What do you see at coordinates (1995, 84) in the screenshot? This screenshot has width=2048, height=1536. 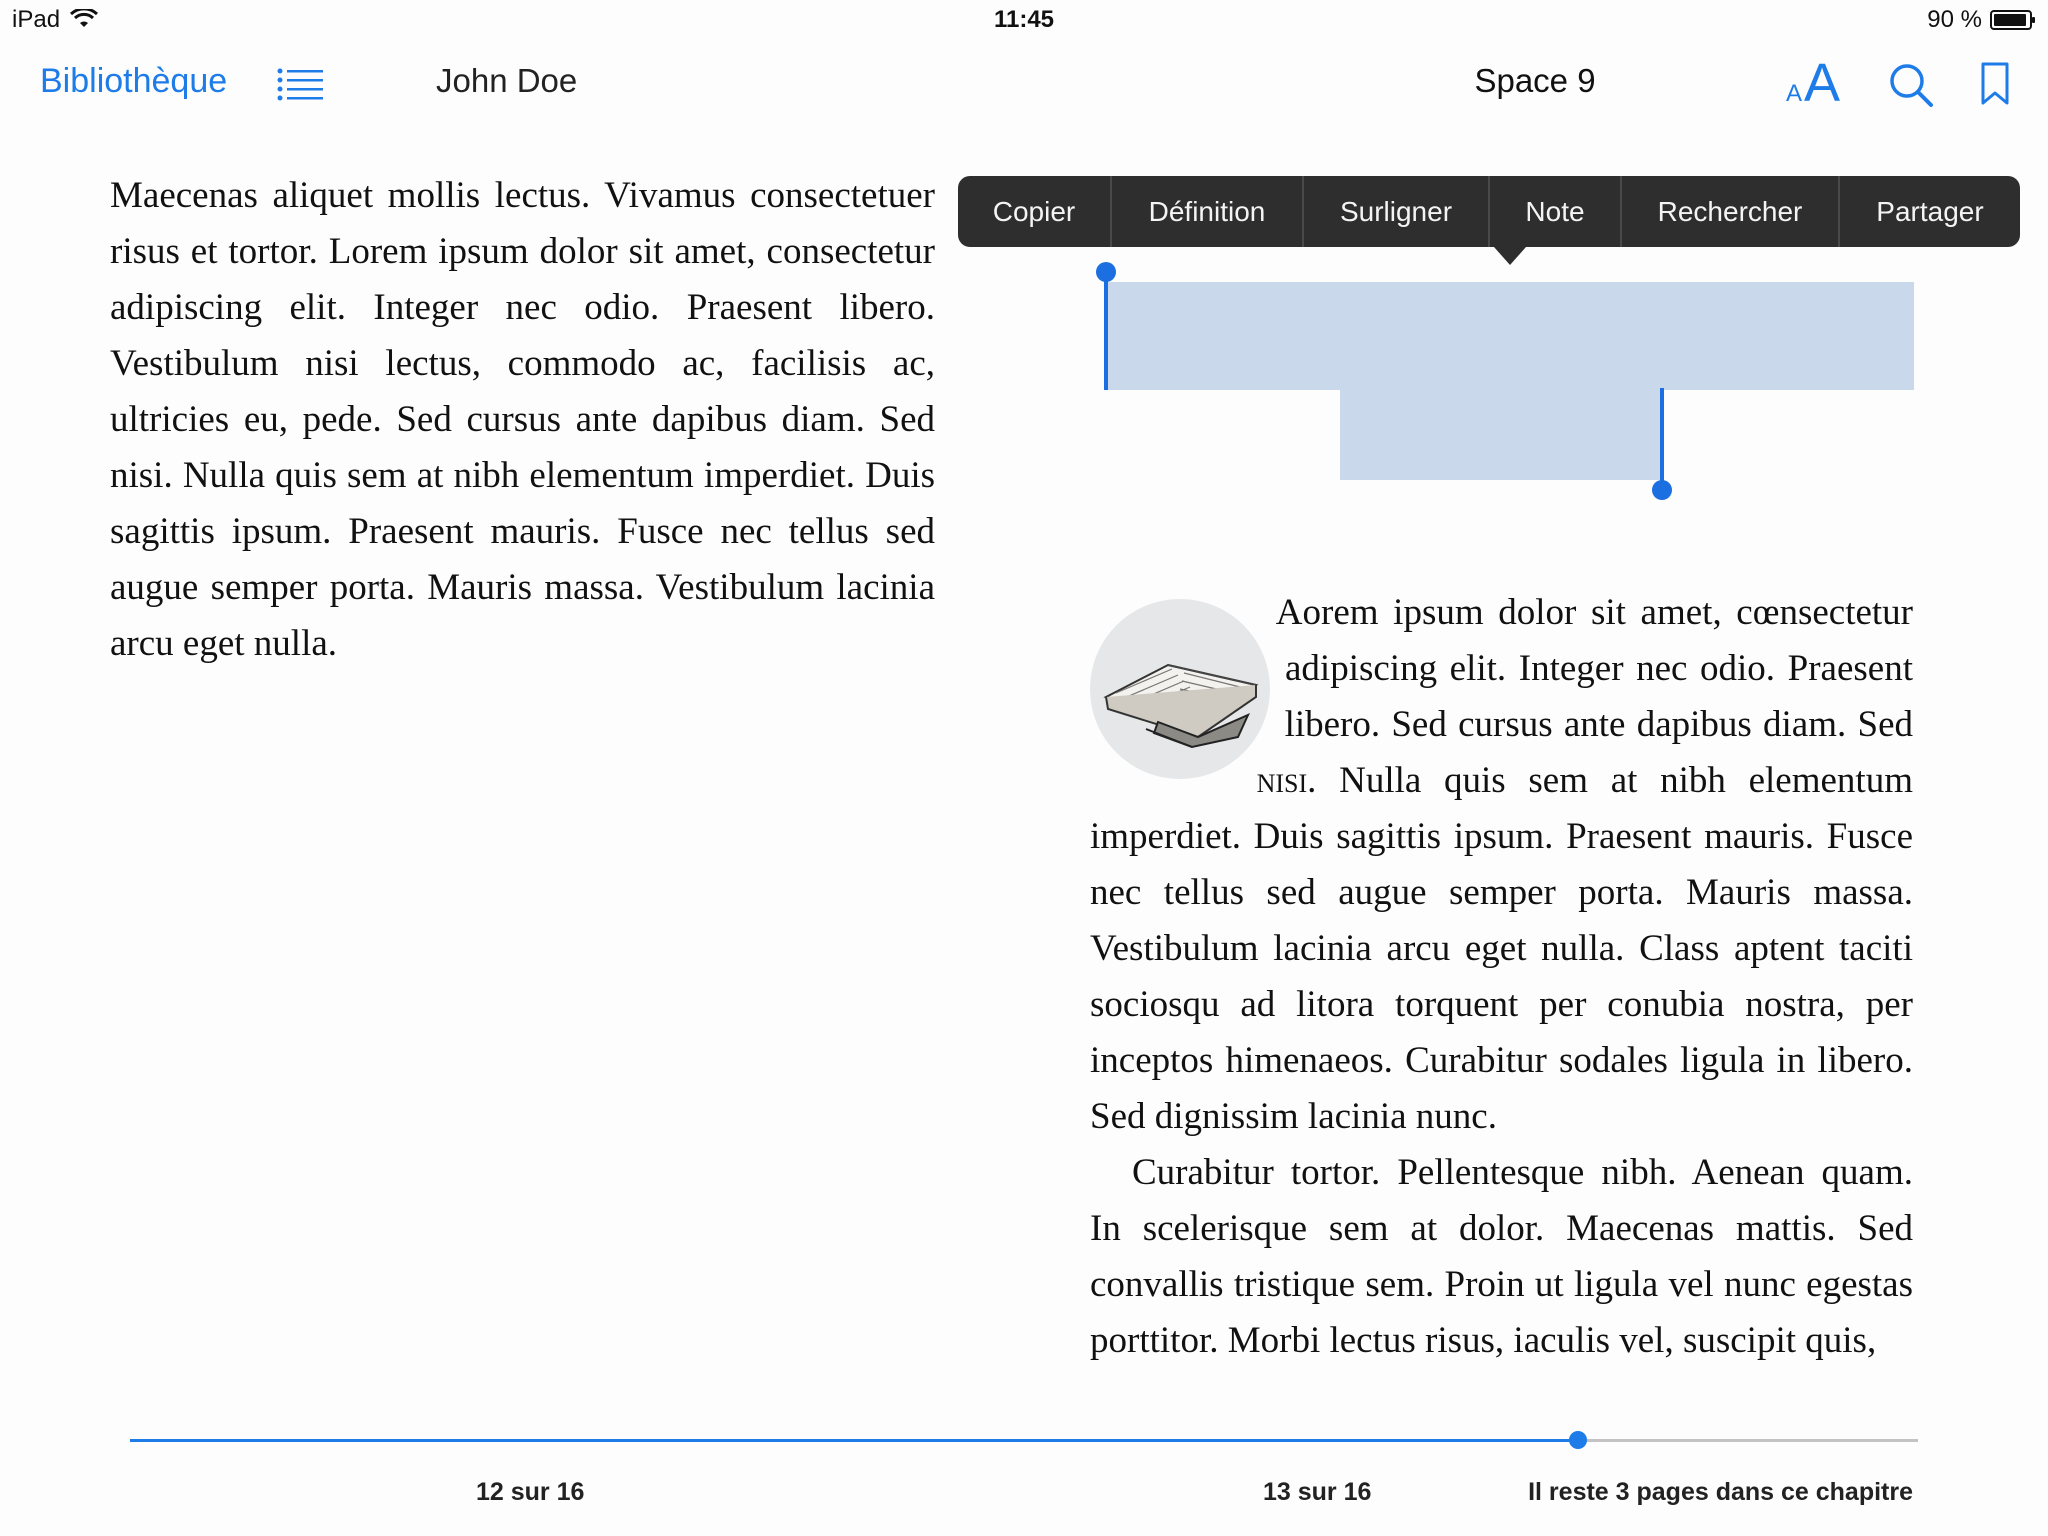 I see `bookmark-icon` at bounding box center [1995, 84].